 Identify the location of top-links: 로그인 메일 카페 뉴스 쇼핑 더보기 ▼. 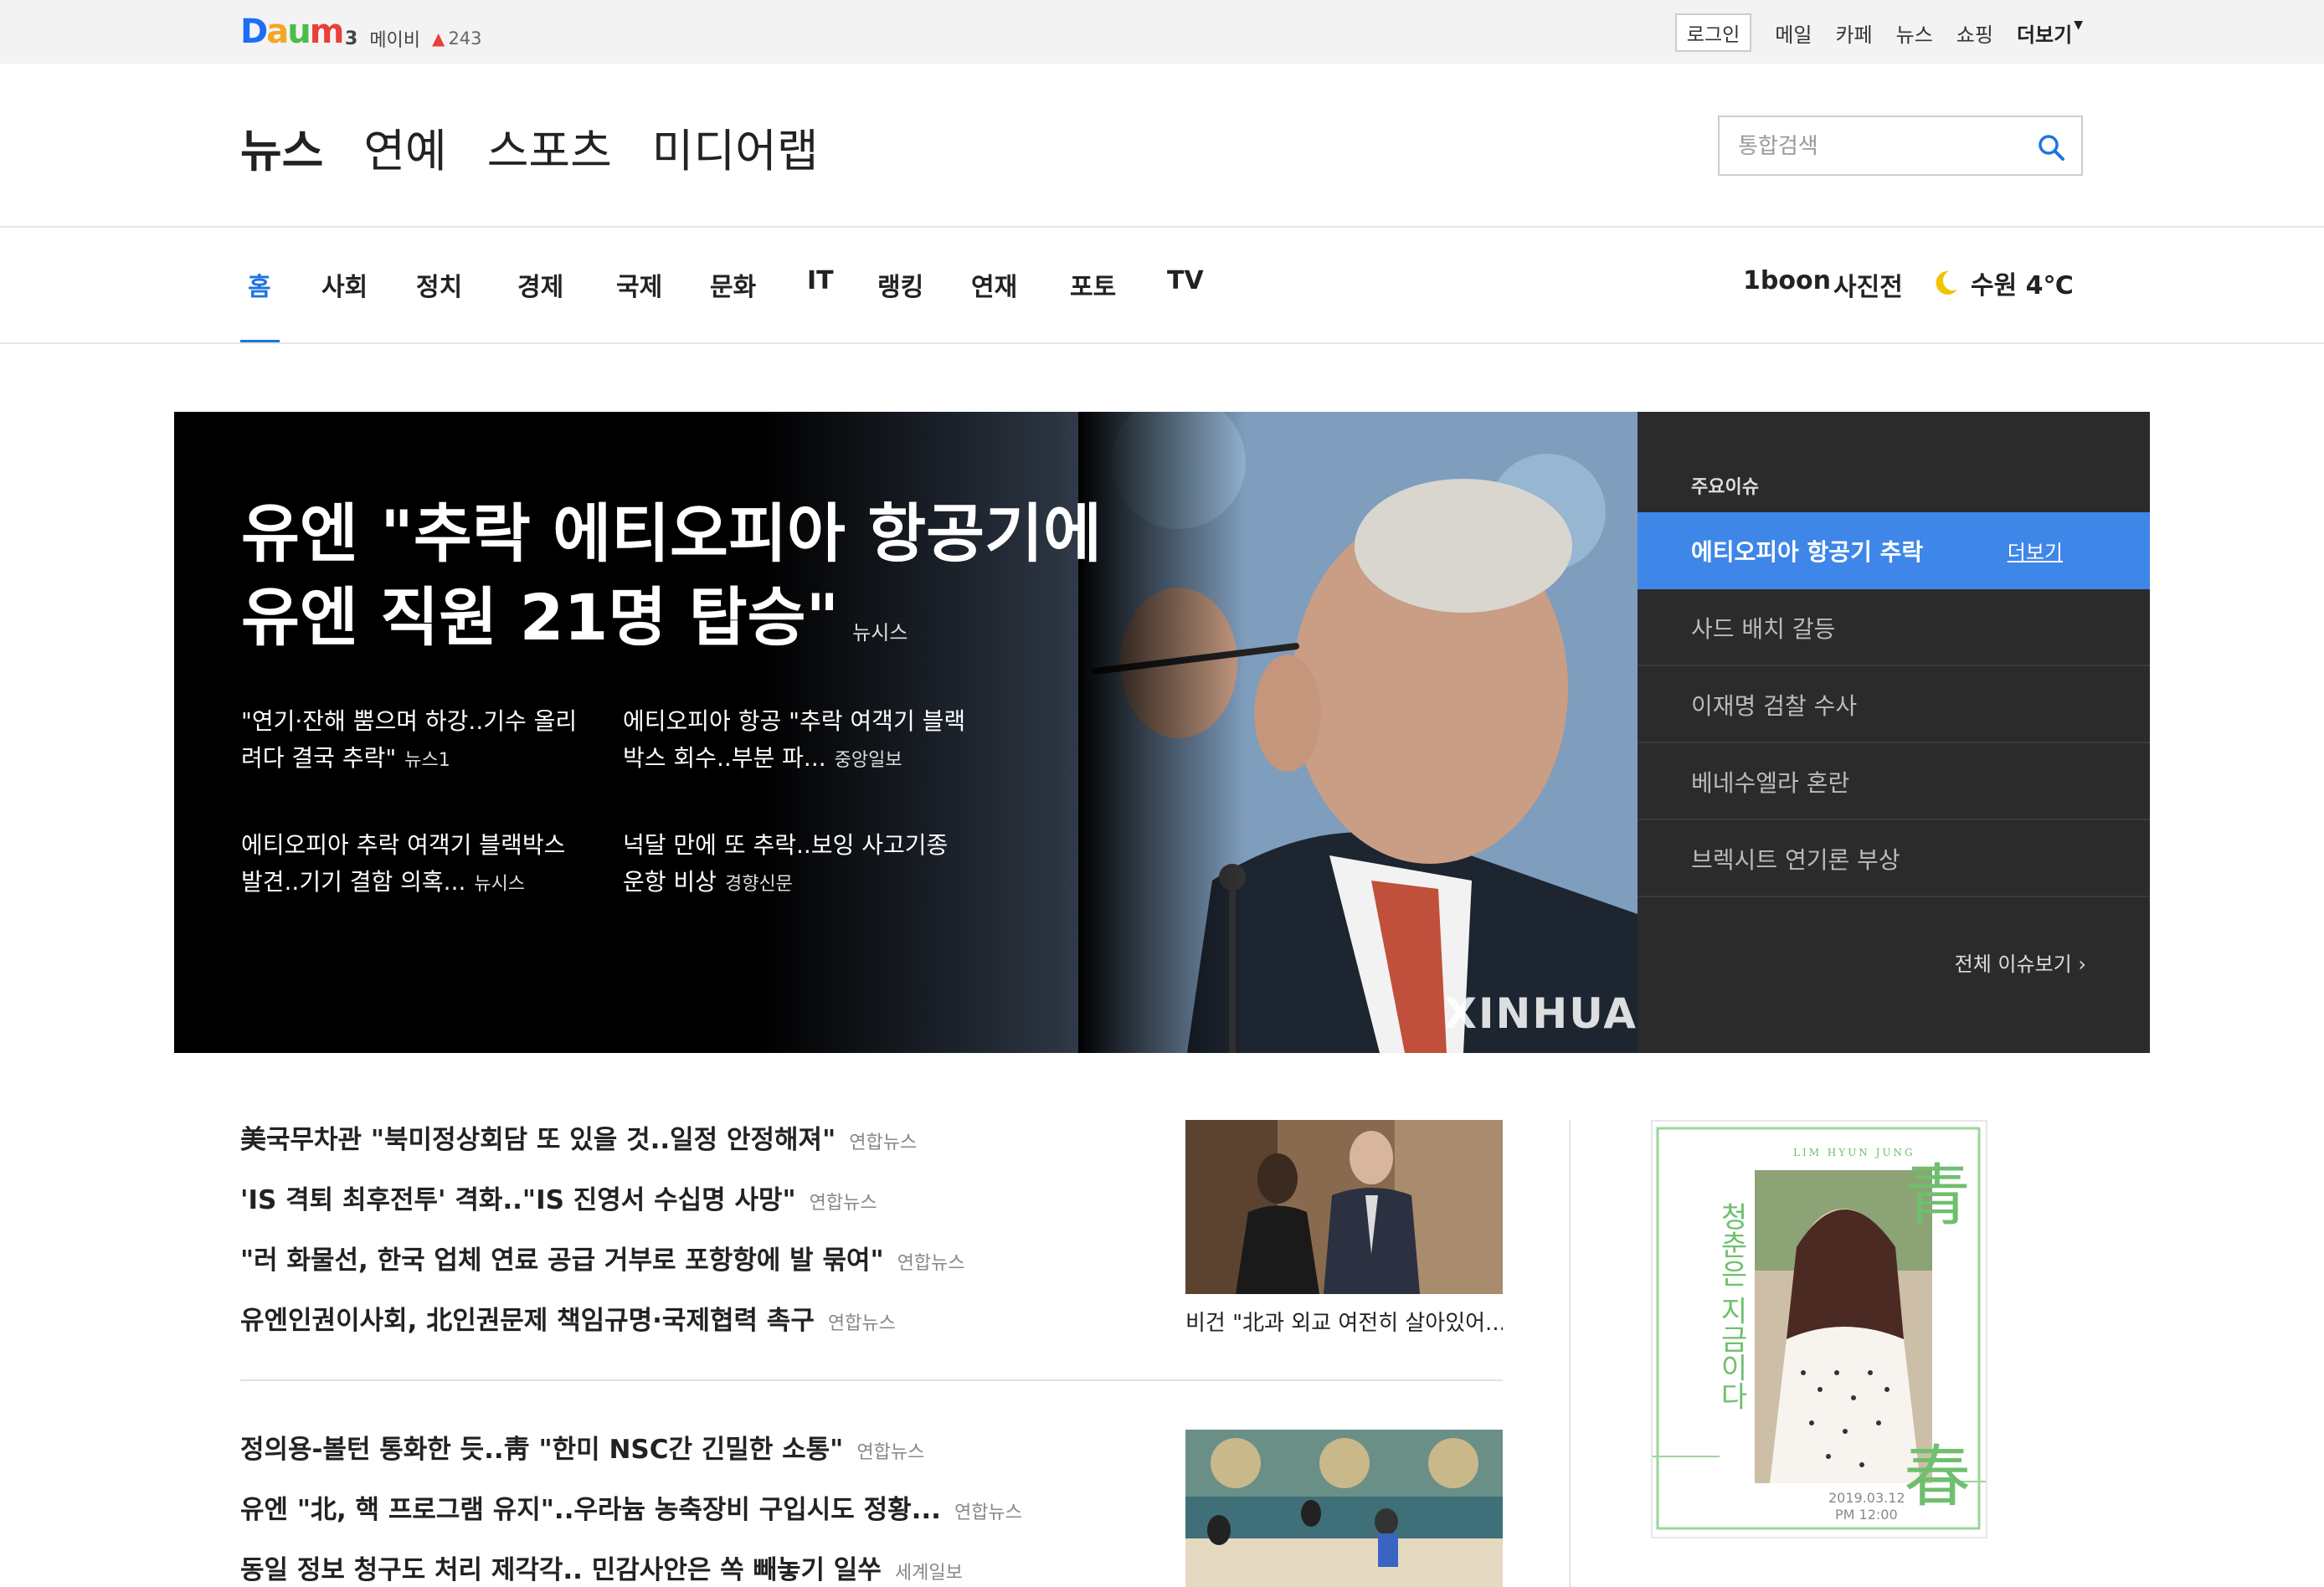
(1879, 33).